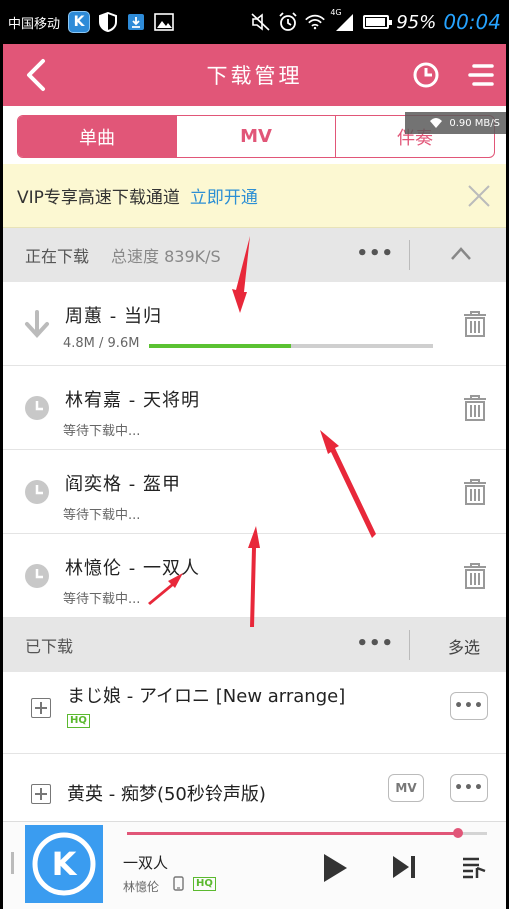 The height and width of the screenshot is (909, 509). I want to click on play-icon, so click(335, 868).